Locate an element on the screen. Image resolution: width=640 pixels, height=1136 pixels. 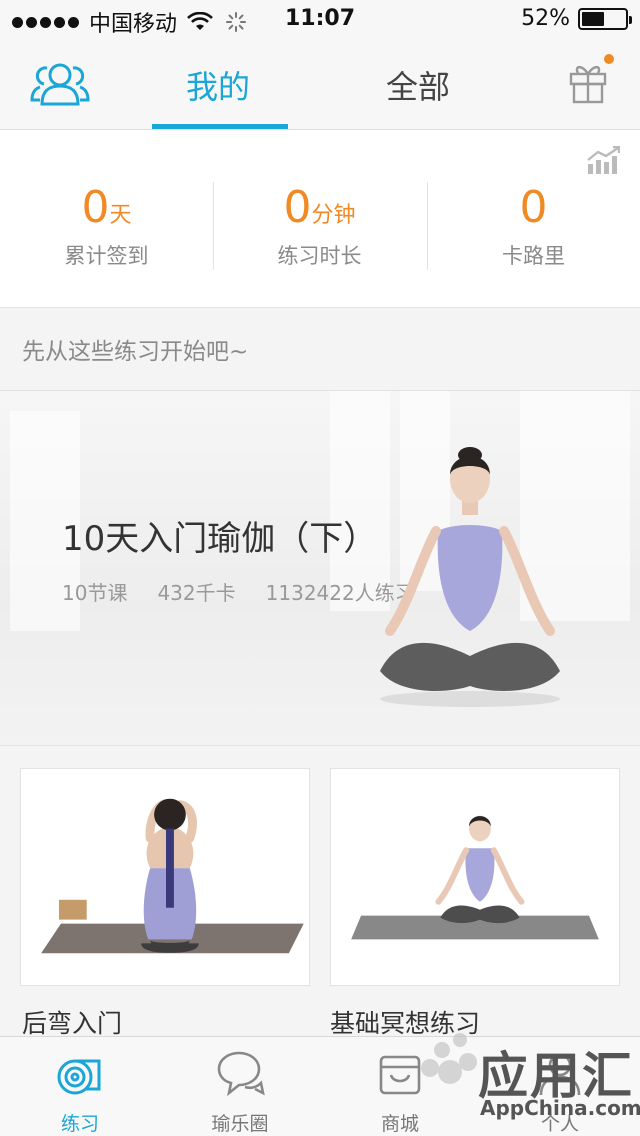
status-bar: 中国移动 11:07 52% is located at coordinates (320, 20).